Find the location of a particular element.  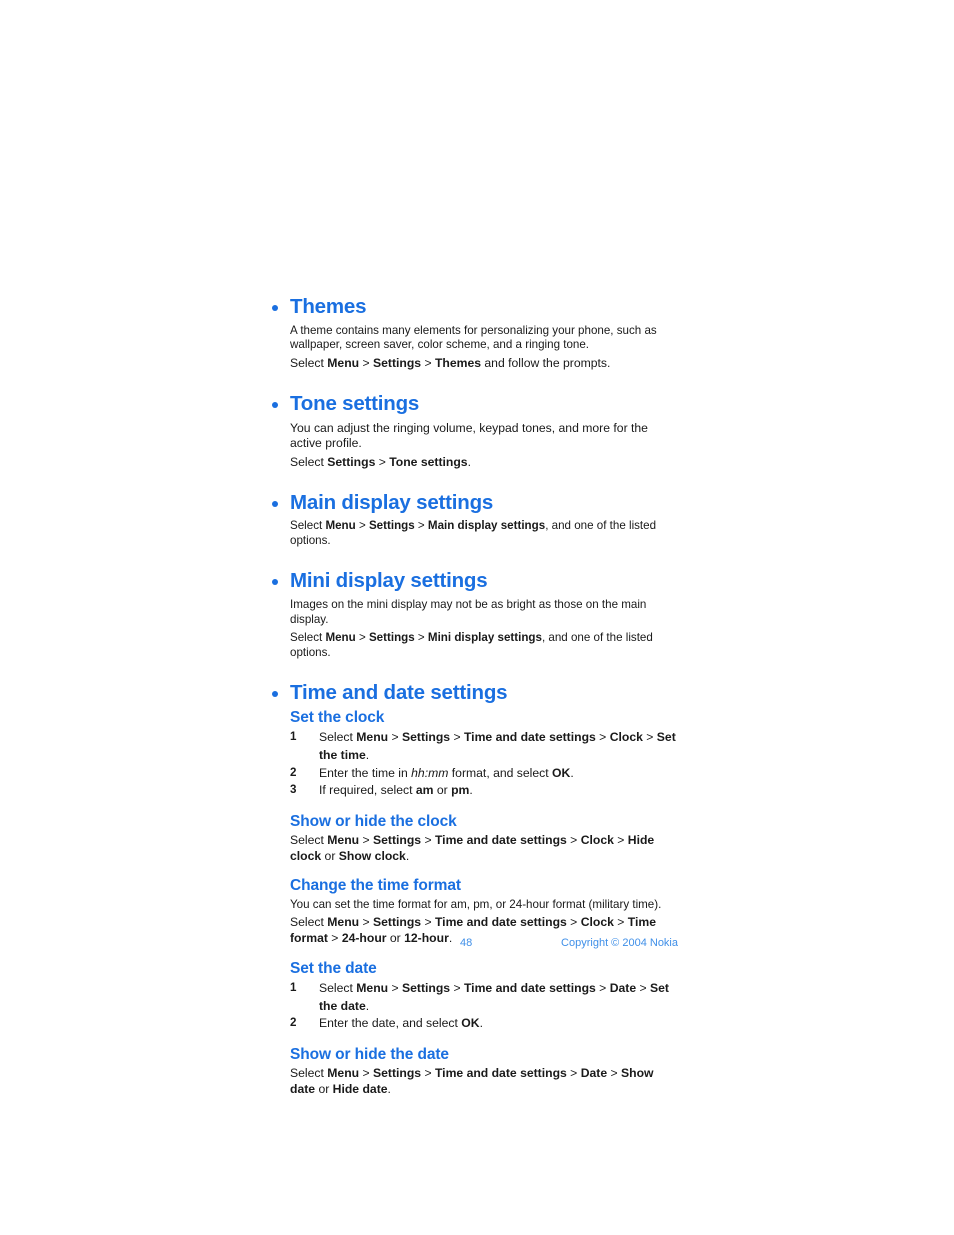

main-display-settings-term: Main display settings is located at coordinates (486, 526).